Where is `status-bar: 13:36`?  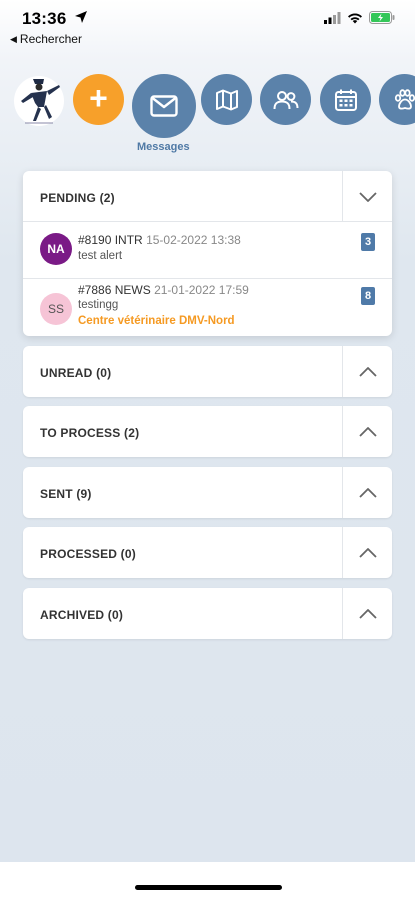 status-bar: 13:36 is located at coordinates (207, 17).